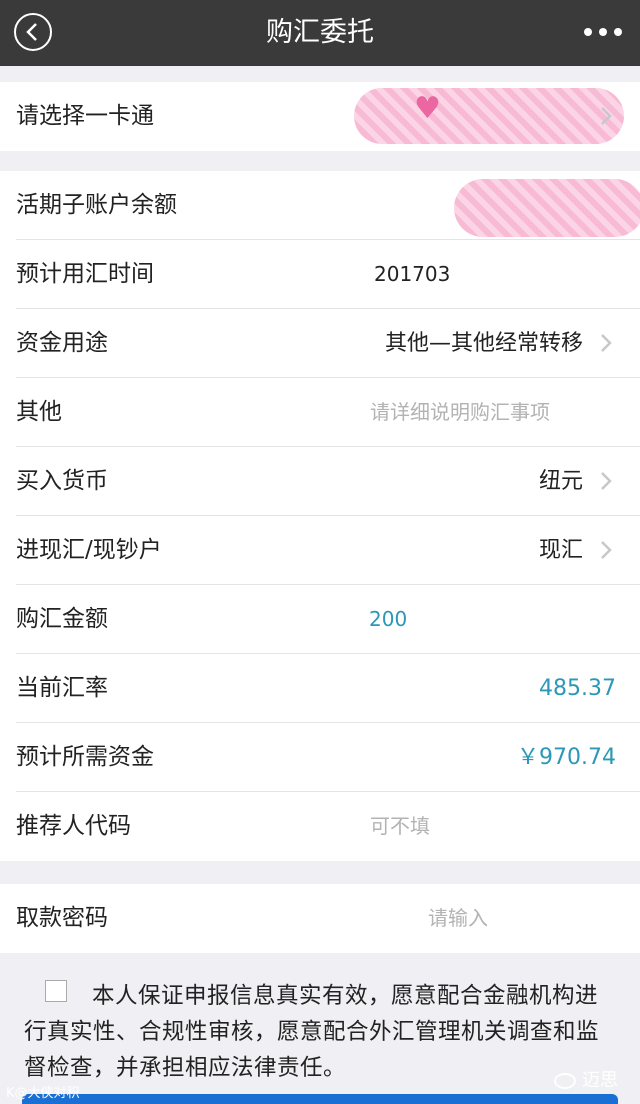 The width and height of the screenshot is (640, 1104). I want to click on navbar: 购汇委托, so click(320, 33).